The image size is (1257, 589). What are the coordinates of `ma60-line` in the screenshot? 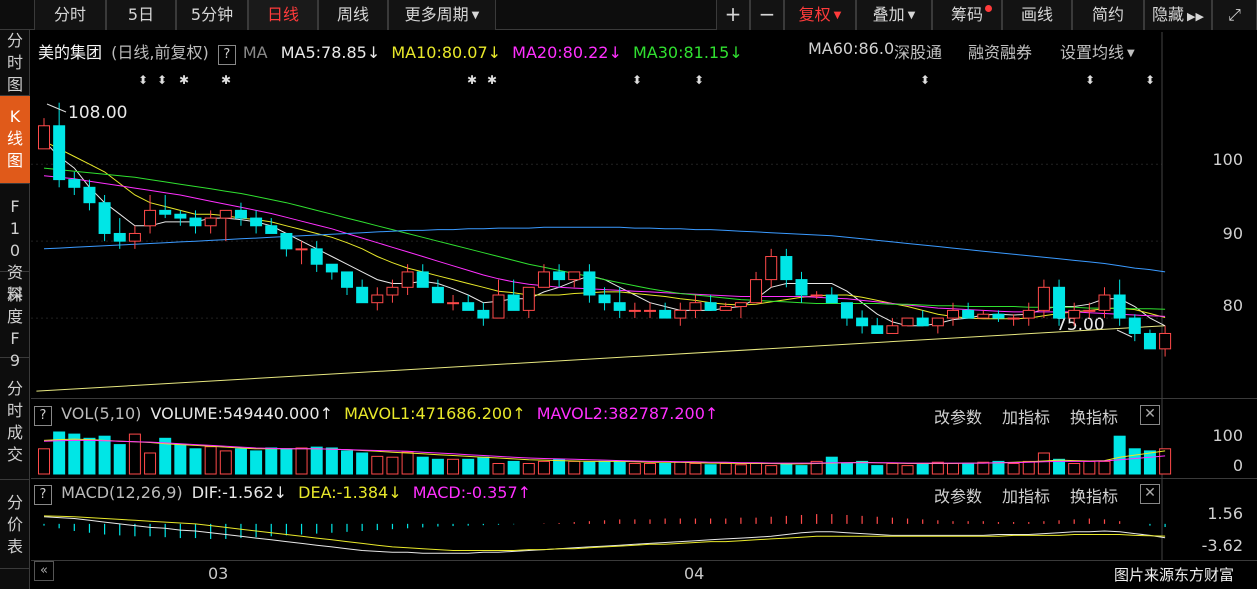 It's located at (604, 249).